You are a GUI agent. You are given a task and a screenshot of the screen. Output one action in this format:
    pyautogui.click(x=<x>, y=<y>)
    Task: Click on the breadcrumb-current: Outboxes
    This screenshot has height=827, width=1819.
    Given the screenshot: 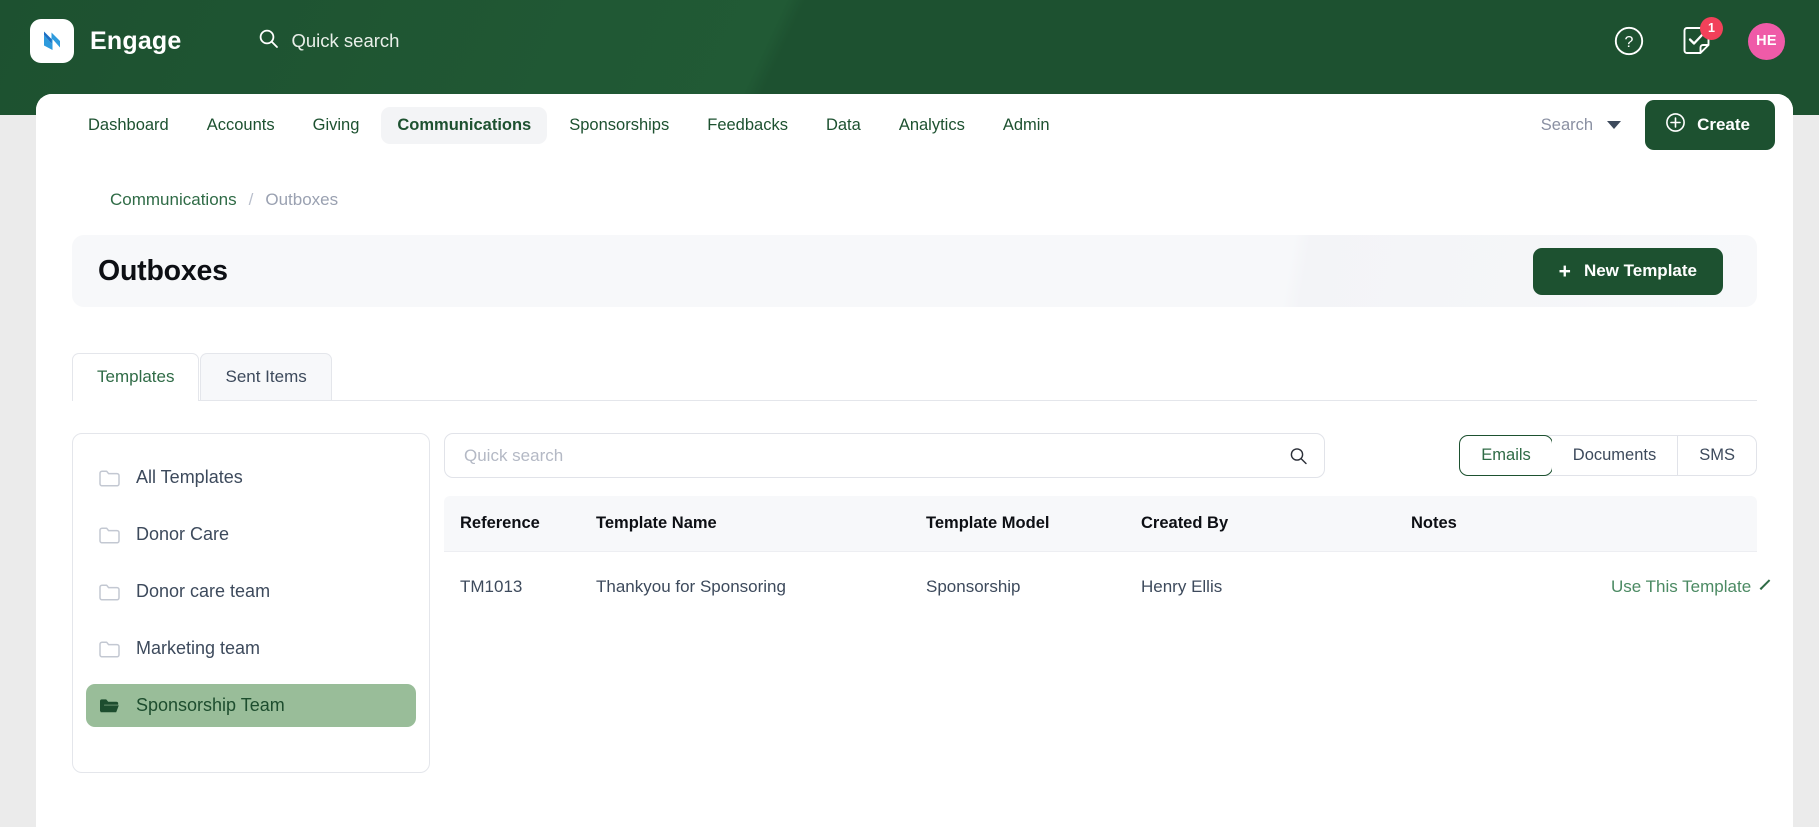 What is the action you would take?
    pyautogui.click(x=302, y=199)
    